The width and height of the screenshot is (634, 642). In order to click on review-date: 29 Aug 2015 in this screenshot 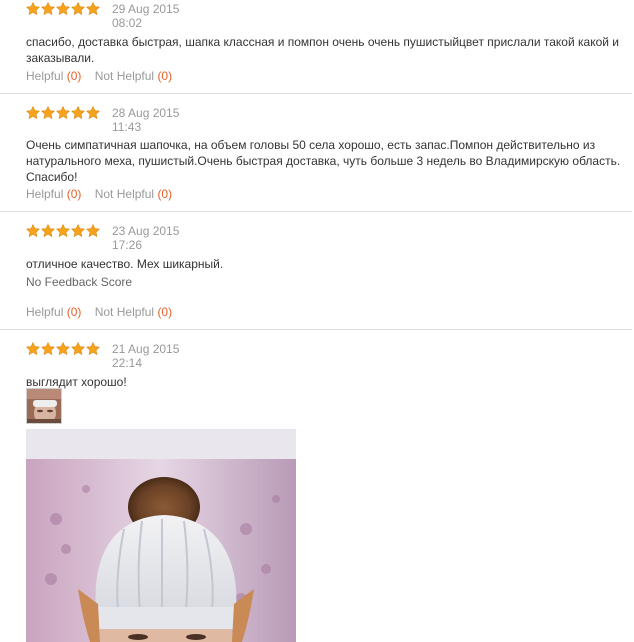, I will do `click(146, 9)`.